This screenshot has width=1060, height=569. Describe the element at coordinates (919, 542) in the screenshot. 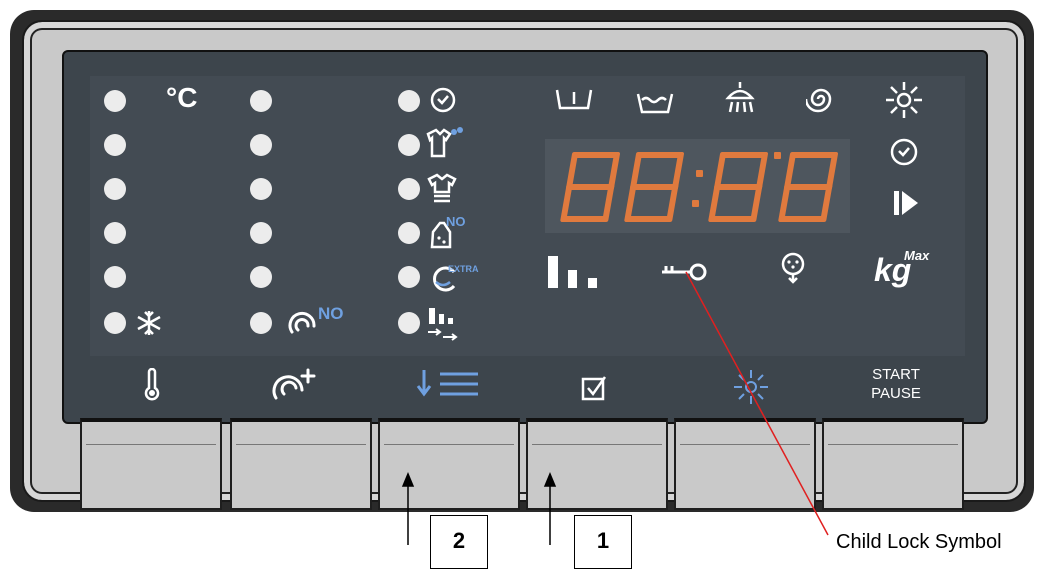

I see `child-lock-annotation: Child Lock Symbol` at that location.